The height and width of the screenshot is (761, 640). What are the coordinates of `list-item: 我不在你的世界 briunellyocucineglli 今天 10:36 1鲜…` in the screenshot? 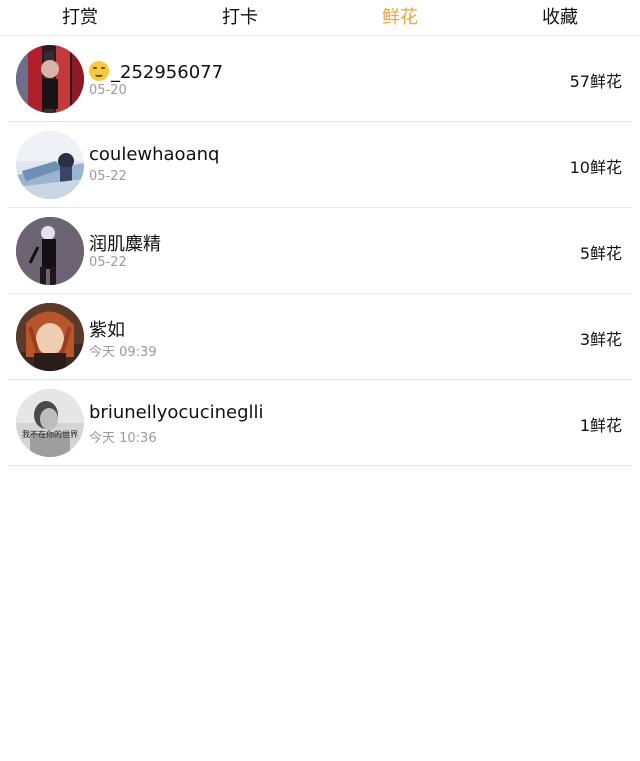 It's located at (320, 423).